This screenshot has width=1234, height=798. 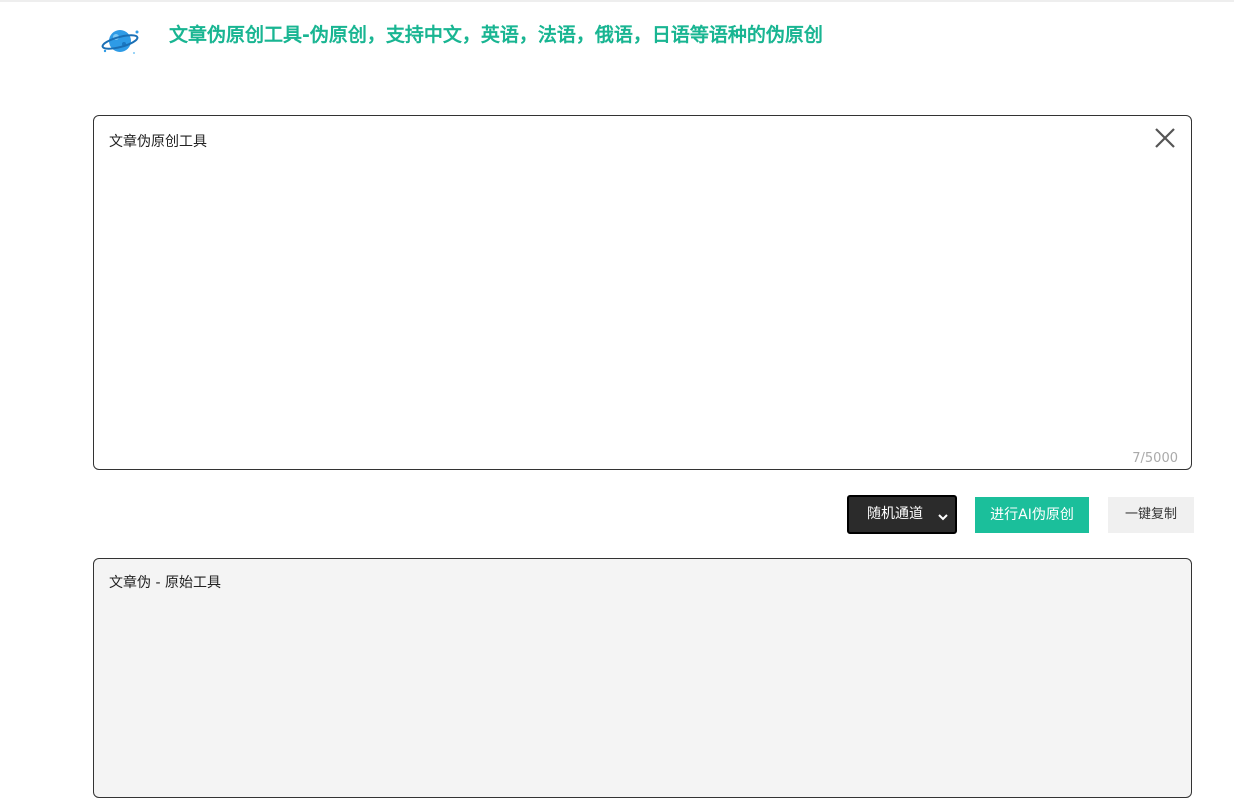 I want to click on source-text: 文章伪原创工具, so click(x=158, y=142).